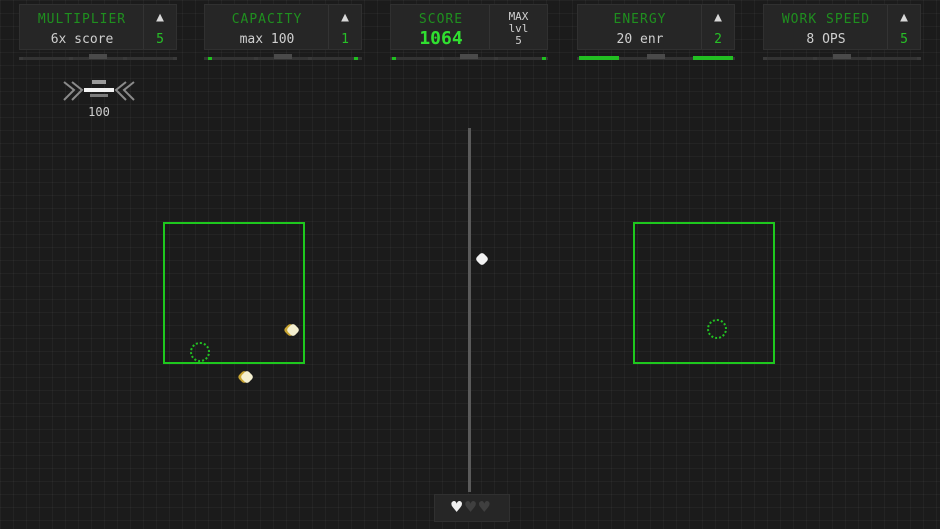 Image resolution: width=940 pixels, height=529 pixels. Describe the element at coordinates (441, 38) in the screenshot. I see `score-value: 1064` at that location.